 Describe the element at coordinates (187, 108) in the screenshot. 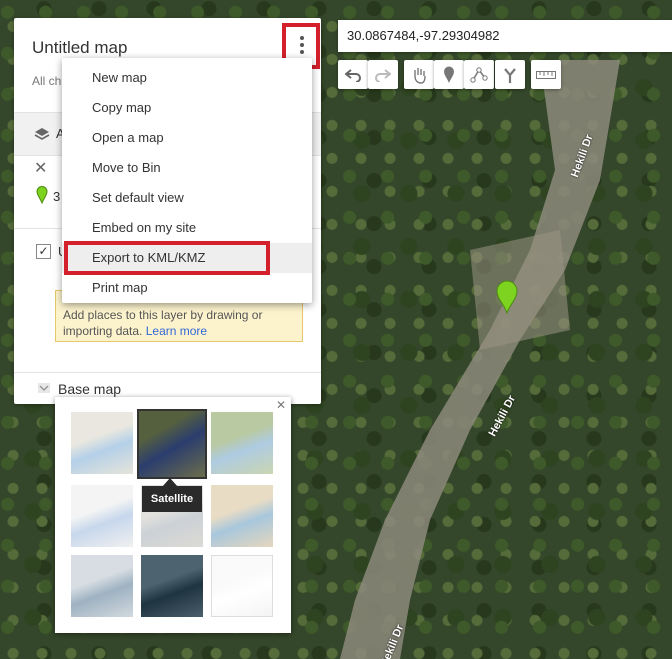

I see `menu-item-copy-map: Copy map` at that location.